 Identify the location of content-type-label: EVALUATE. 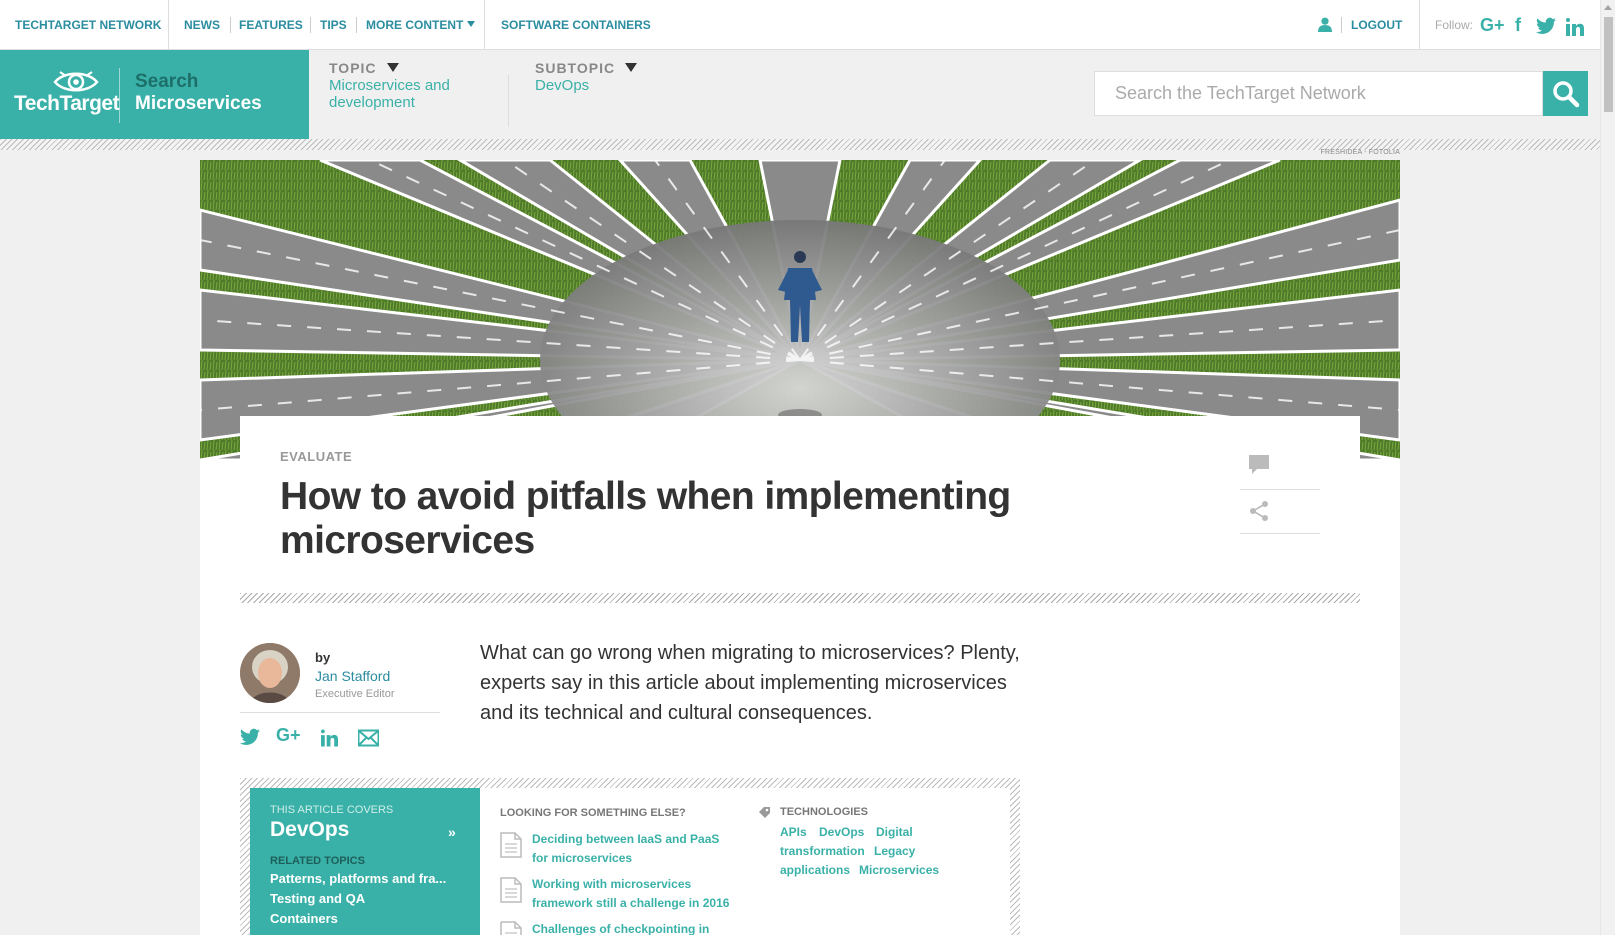
(316, 456).